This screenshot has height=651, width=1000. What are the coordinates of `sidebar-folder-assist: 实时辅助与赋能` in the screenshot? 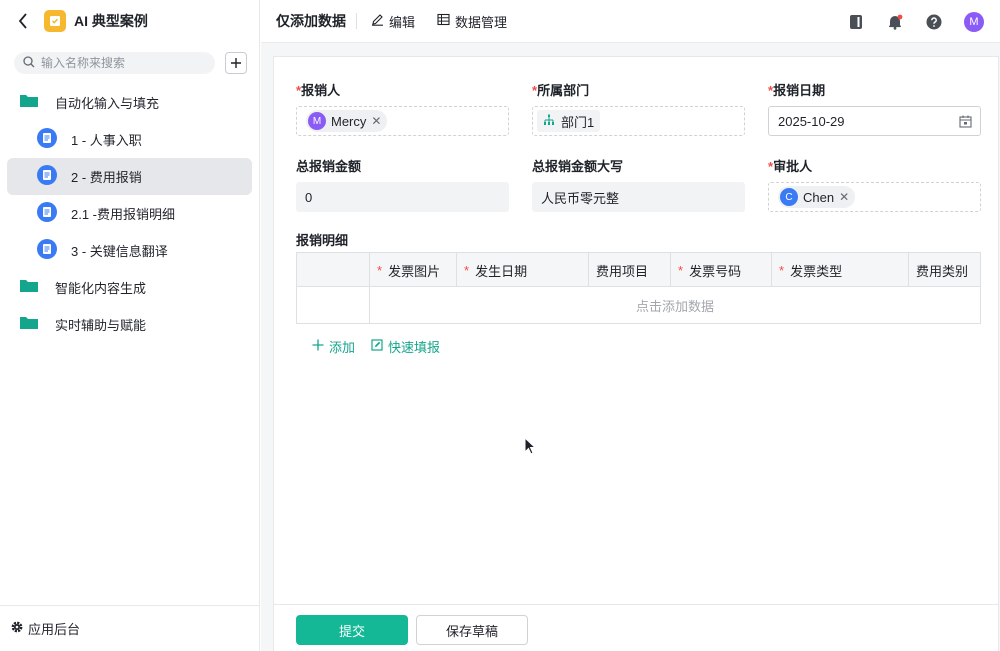 It's located at (129, 324).